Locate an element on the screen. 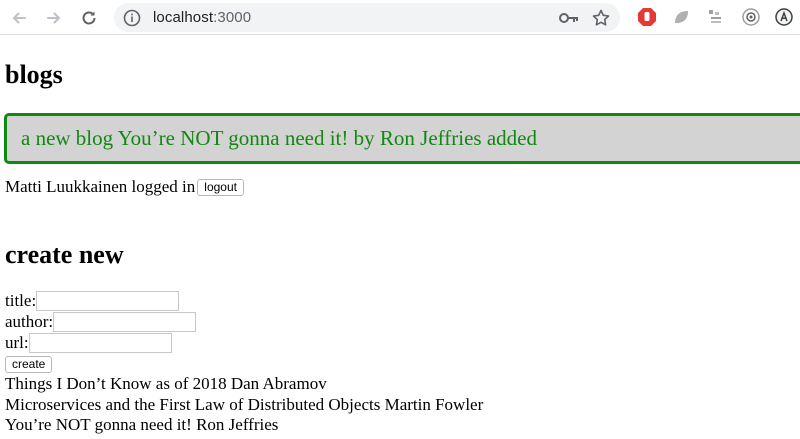 The height and width of the screenshot is (439, 800). extension-account-button is located at coordinates (784, 17).